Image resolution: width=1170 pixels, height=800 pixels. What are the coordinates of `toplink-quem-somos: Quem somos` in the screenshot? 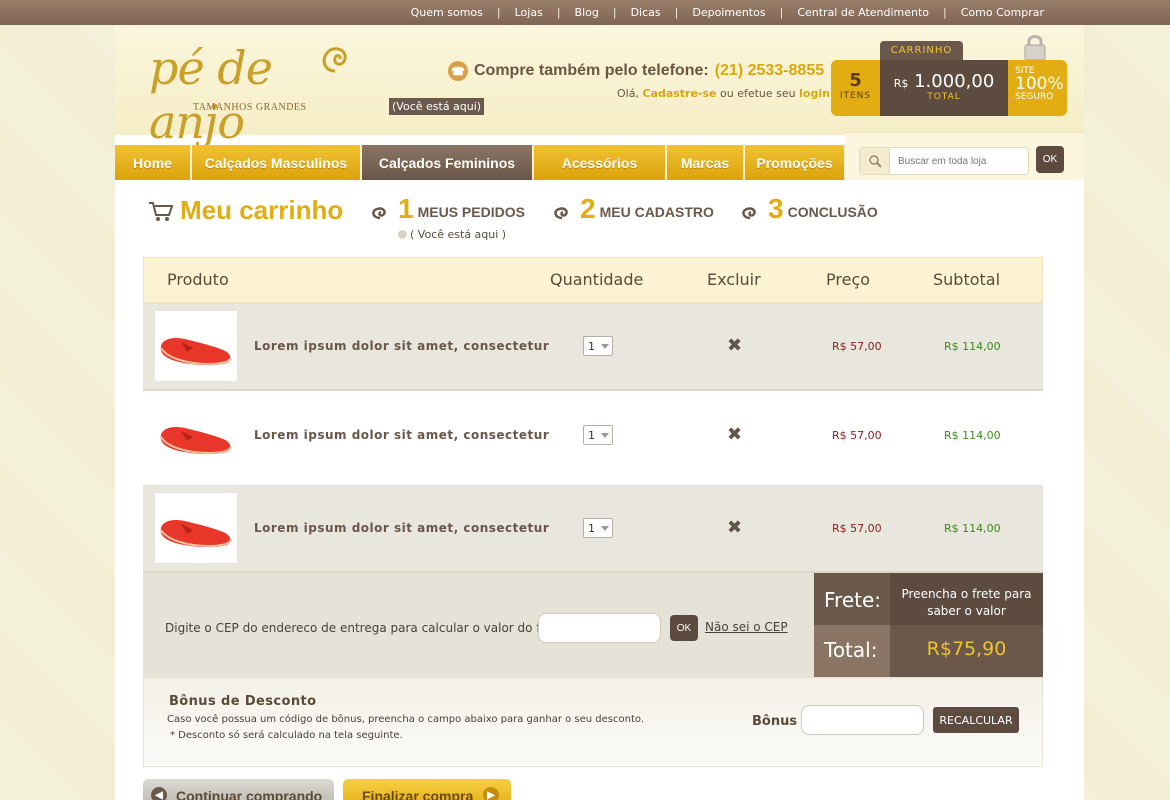 It's located at (447, 12).